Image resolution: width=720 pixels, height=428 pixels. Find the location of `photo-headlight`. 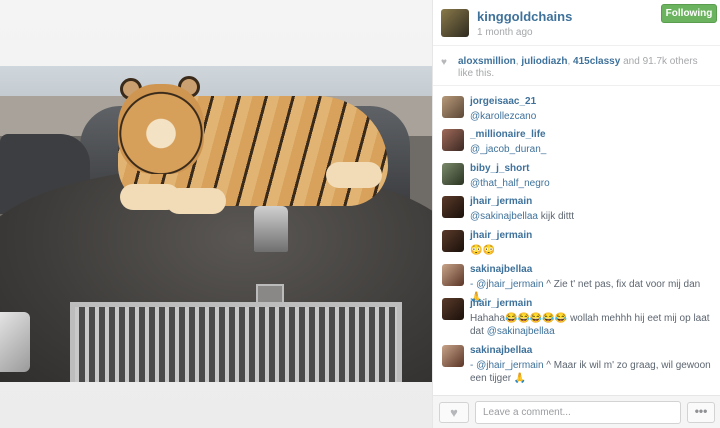

photo-headlight is located at coordinates (15, 342).